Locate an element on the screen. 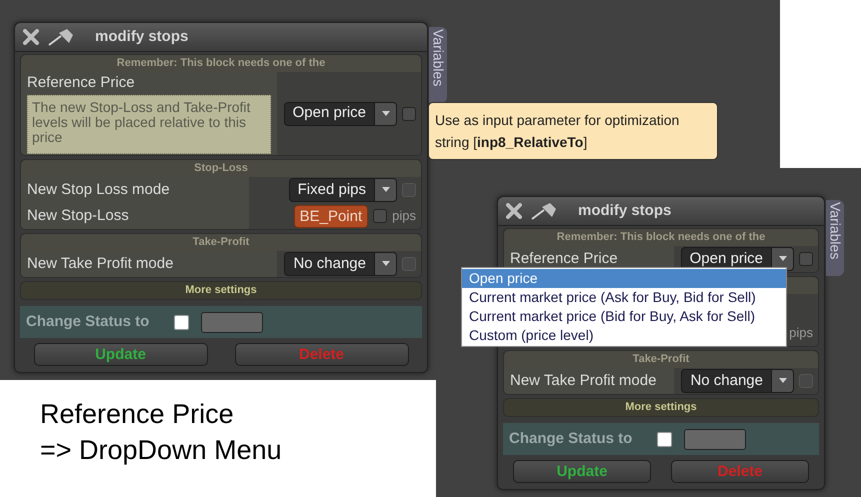  caption-text: => DropDown Menu is located at coordinates (161, 450).